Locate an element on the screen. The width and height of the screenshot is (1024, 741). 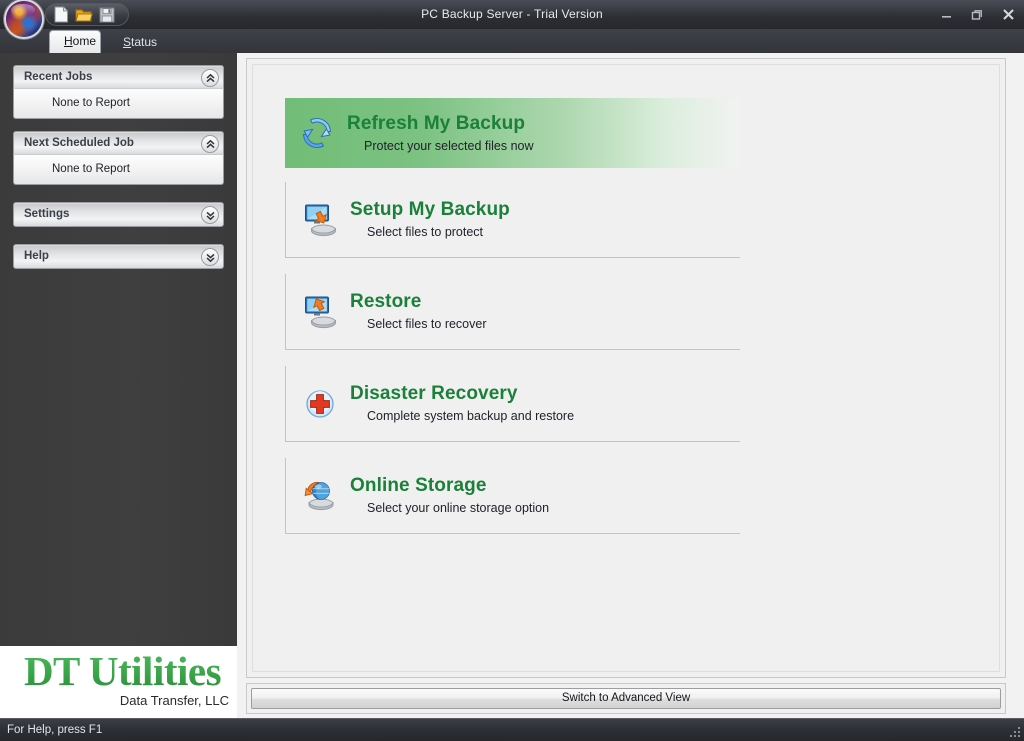
tab-home-label: ome is located at coordinates (84, 41).